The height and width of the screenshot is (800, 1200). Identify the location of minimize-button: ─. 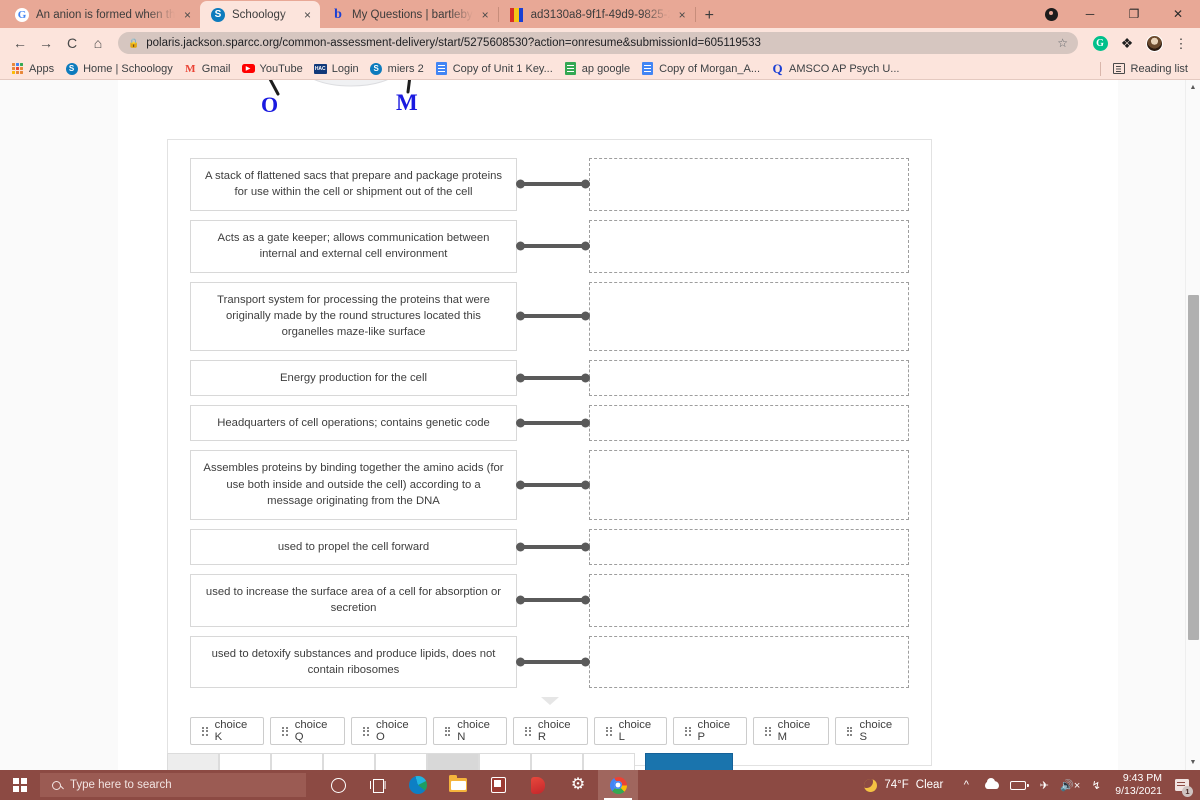
(1090, 14).